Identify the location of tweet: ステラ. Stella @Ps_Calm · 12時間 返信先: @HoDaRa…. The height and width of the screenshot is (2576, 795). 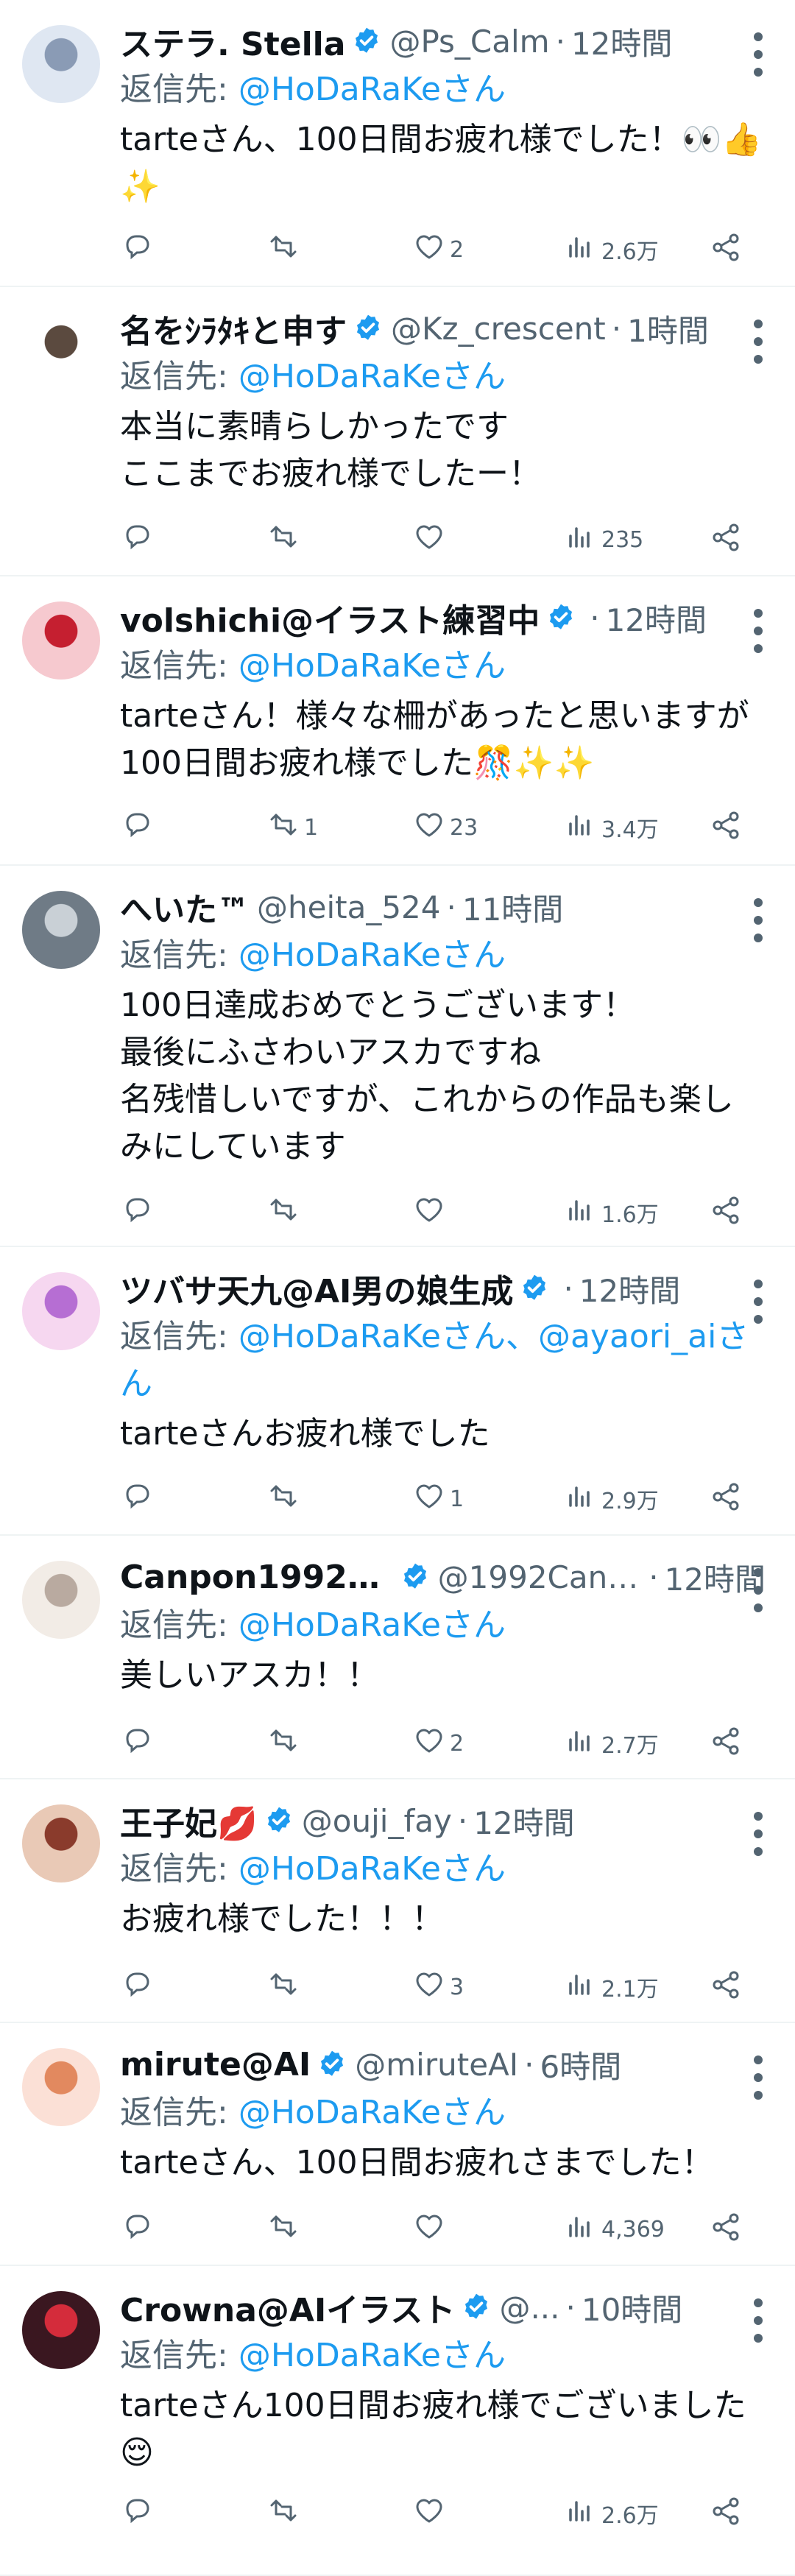
(397, 143).